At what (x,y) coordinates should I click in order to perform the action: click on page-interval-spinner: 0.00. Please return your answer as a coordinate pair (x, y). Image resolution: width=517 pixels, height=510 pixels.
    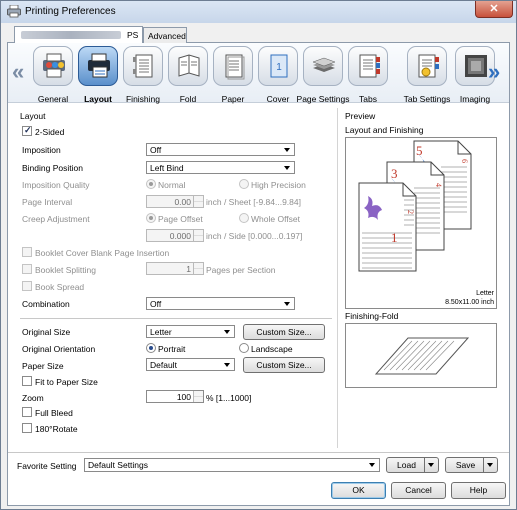
    Looking at the image, I should click on (175, 201).